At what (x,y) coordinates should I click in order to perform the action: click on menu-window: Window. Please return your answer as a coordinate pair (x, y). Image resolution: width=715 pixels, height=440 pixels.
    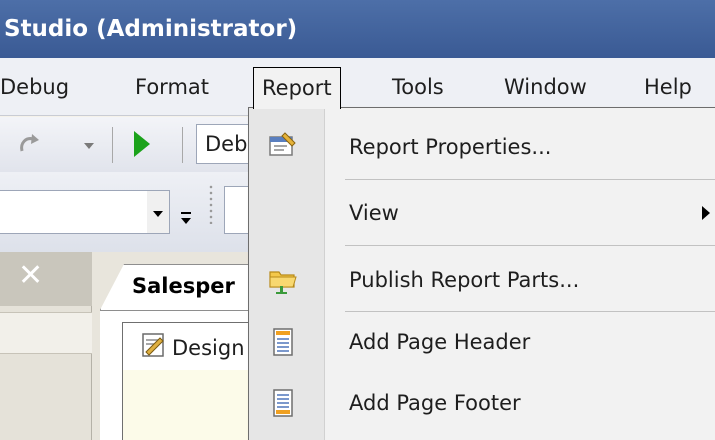
    Looking at the image, I should click on (545, 87).